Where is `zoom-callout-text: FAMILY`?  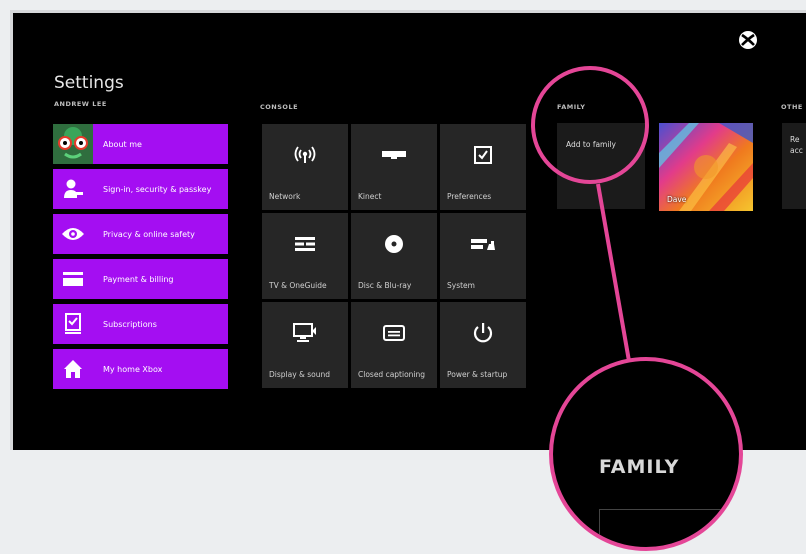
zoom-callout-text: FAMILY is located at coordinates (639, 467).